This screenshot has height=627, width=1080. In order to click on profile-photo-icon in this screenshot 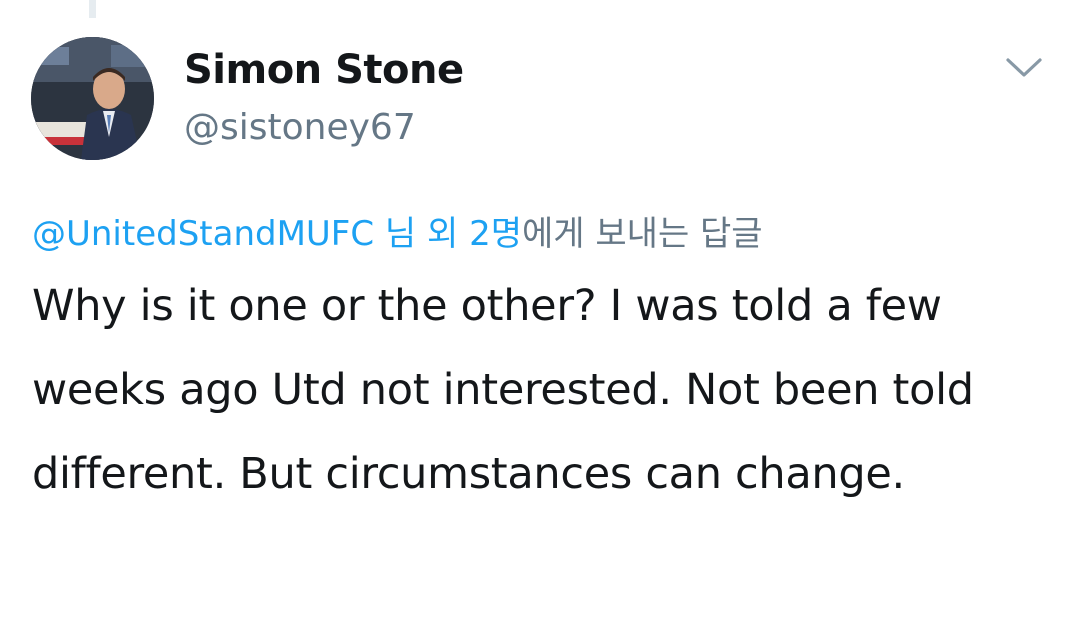, I will do `click(92, 98)`.